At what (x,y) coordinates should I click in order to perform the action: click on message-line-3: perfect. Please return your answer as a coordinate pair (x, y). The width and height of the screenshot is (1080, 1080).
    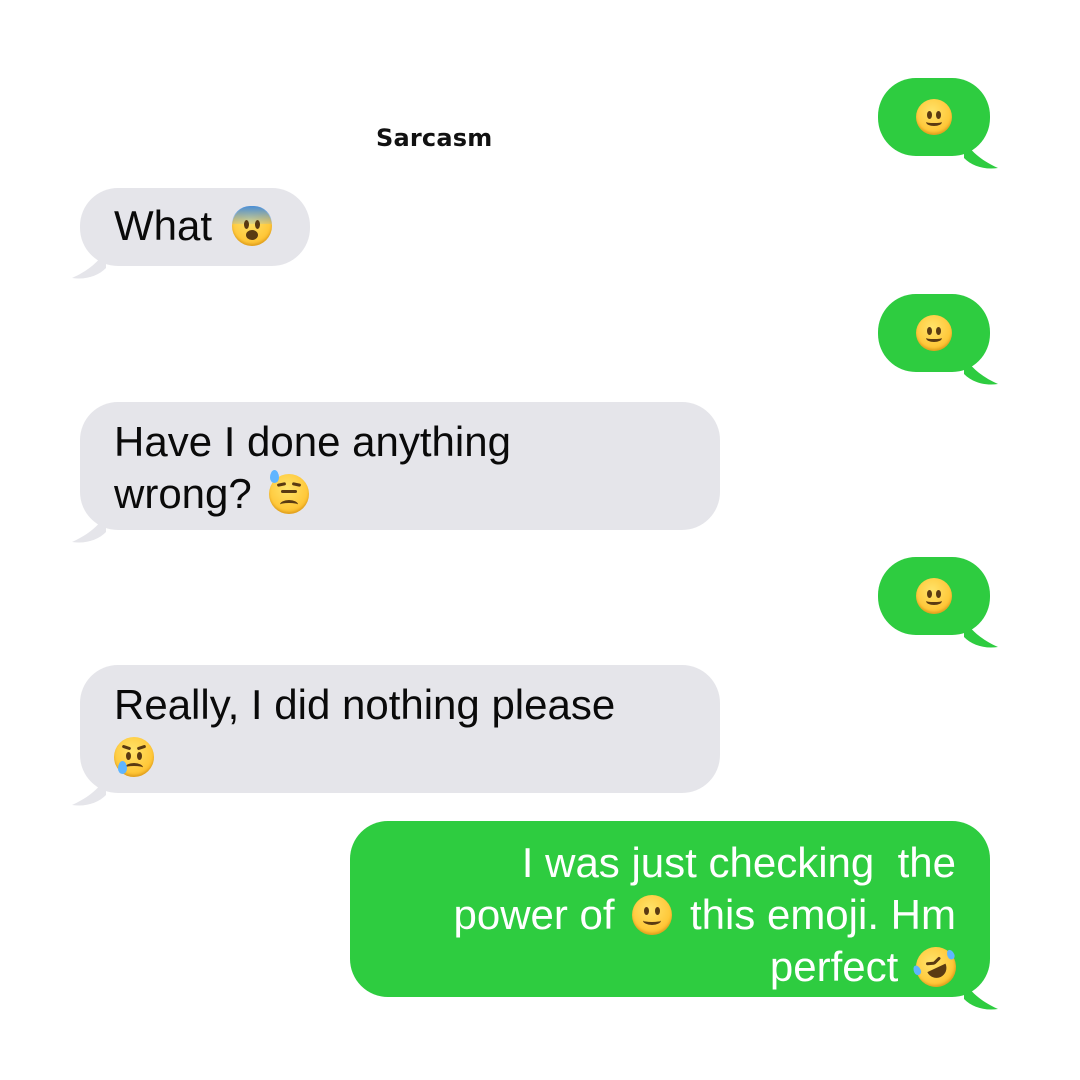
    Looking at the image, I should click on (656, 967).